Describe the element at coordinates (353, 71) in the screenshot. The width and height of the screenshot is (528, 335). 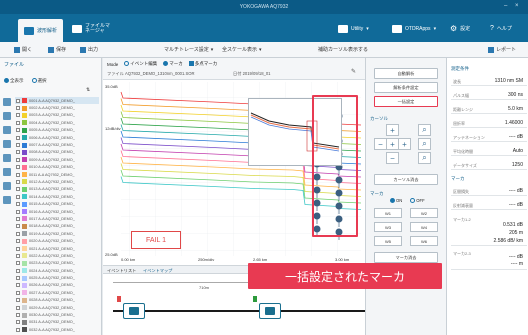
I see `edit-pencil-icon: ✎` at that location.